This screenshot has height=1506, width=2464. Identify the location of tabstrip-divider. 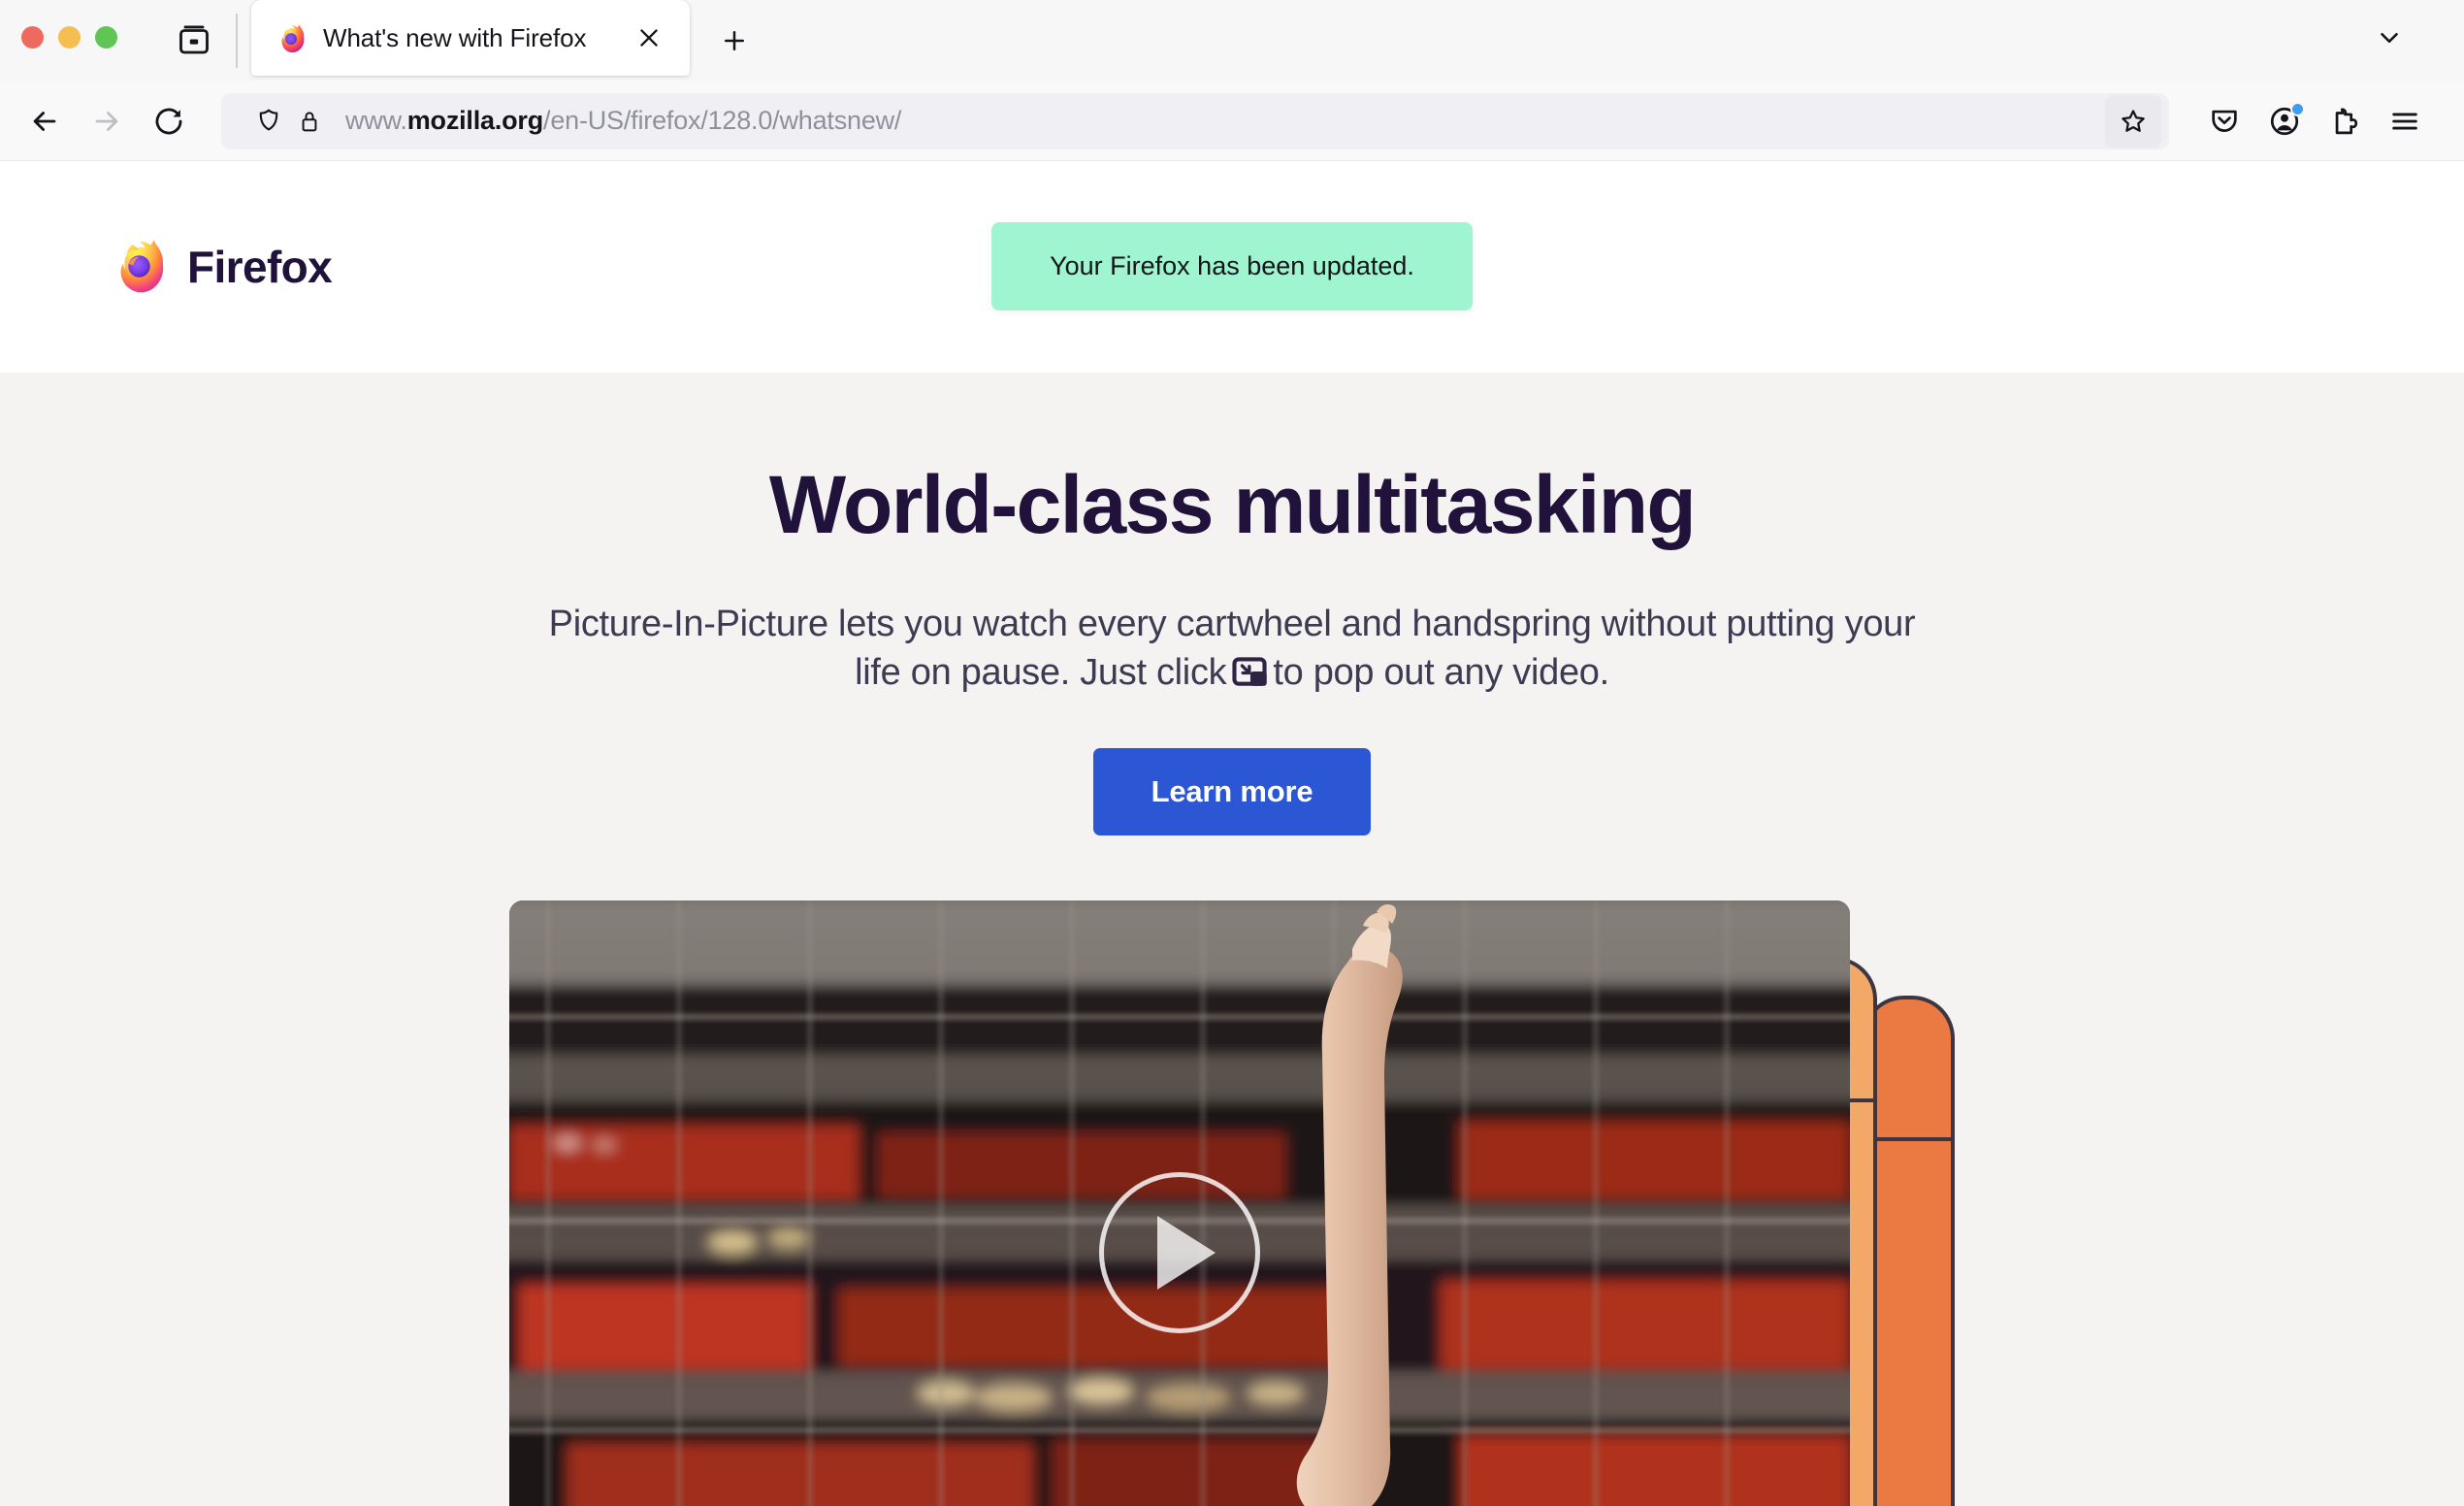
(237, 41).